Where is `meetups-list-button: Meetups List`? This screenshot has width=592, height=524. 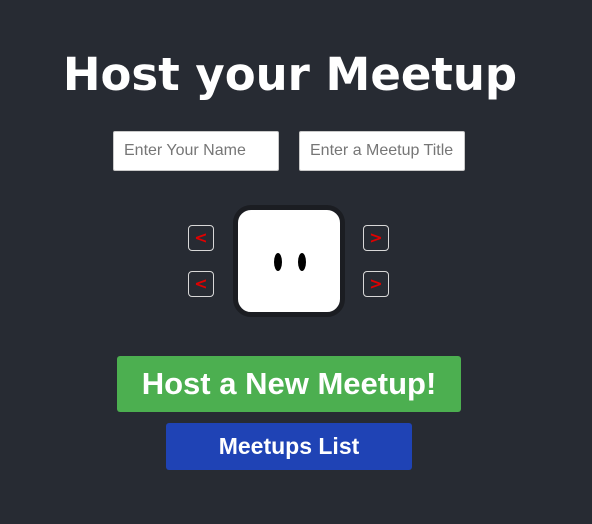 meetups-list-button: Meetups List is located at coordinates (289, 446).